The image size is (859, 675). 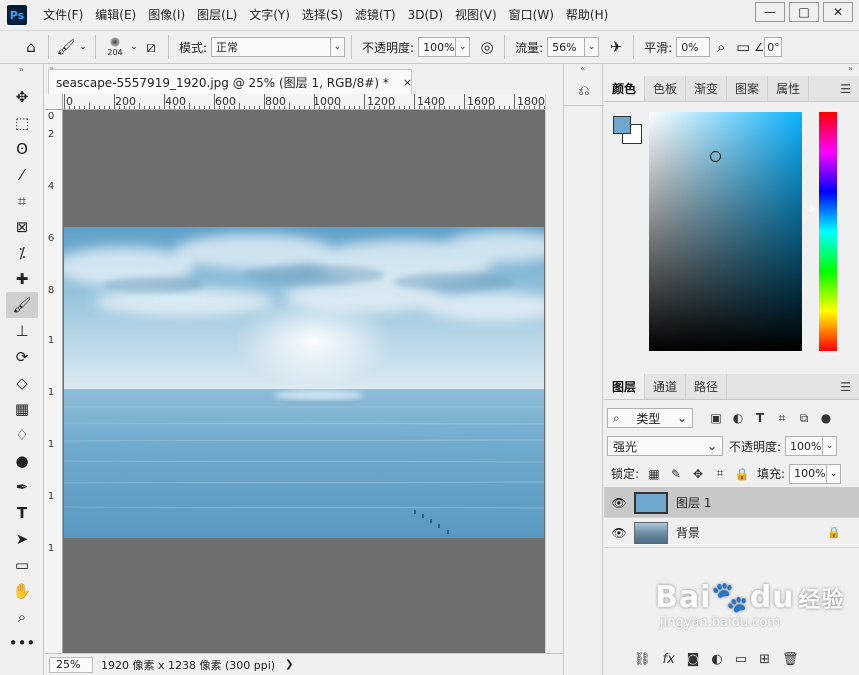 I want to click on menu-edit: 编辑(E), so click(x=115, y=15).